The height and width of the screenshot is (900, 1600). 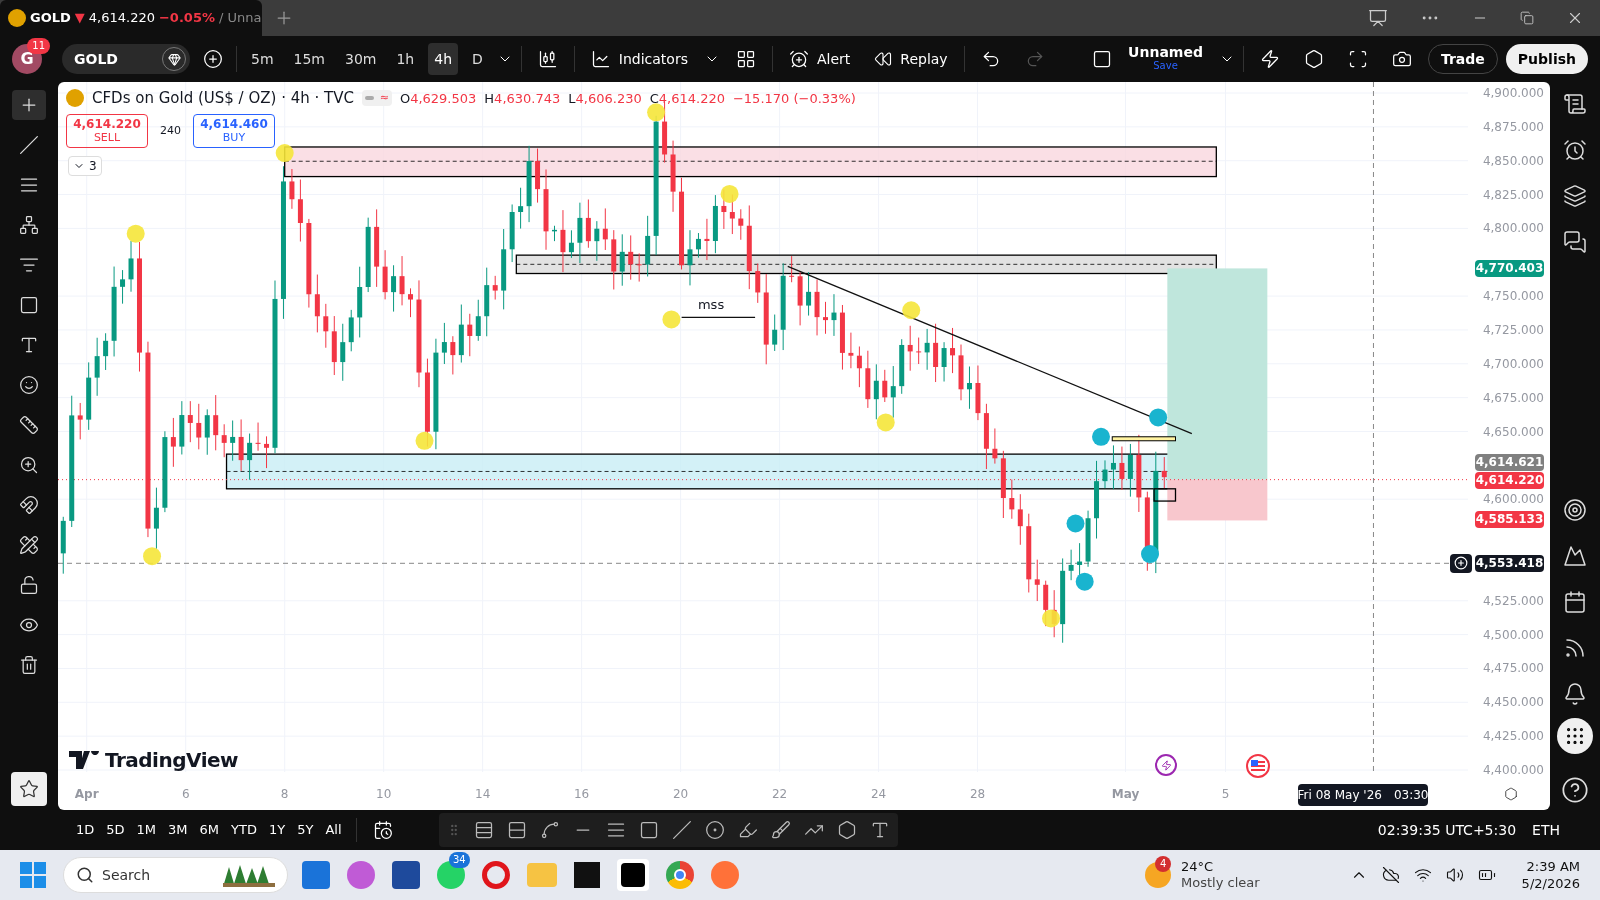 What do you see at coordinates (1513, 363) in the screenshot?
I see `price-label: 4,700.000` at bounding box center [1513, 363].